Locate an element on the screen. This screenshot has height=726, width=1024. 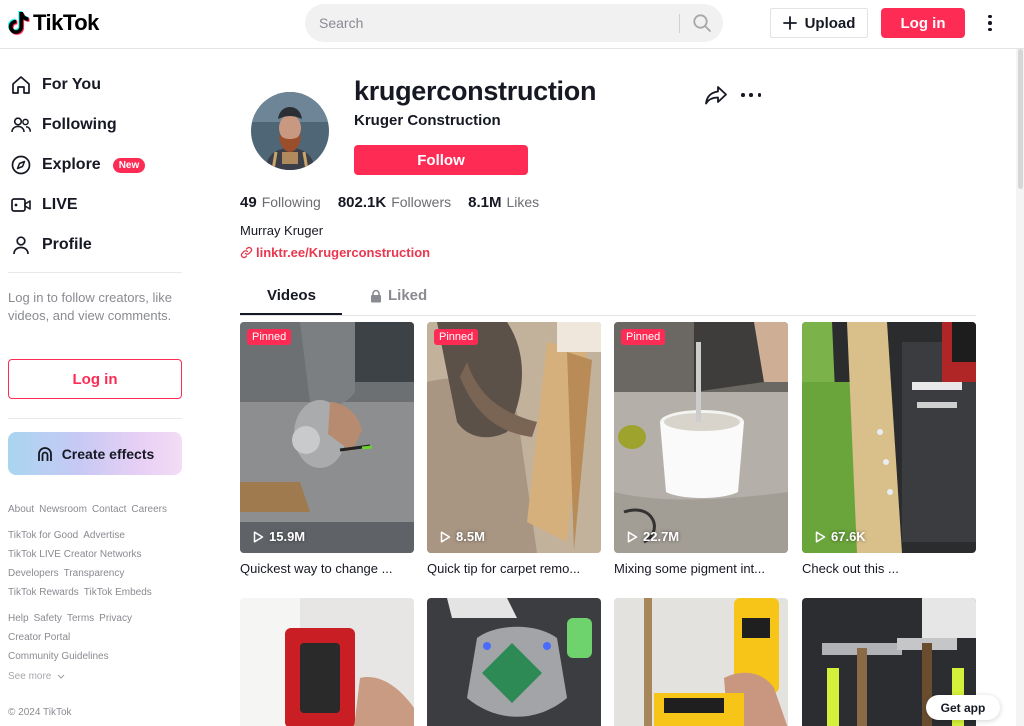
footer-link: About is located at coordinates (21, 509).